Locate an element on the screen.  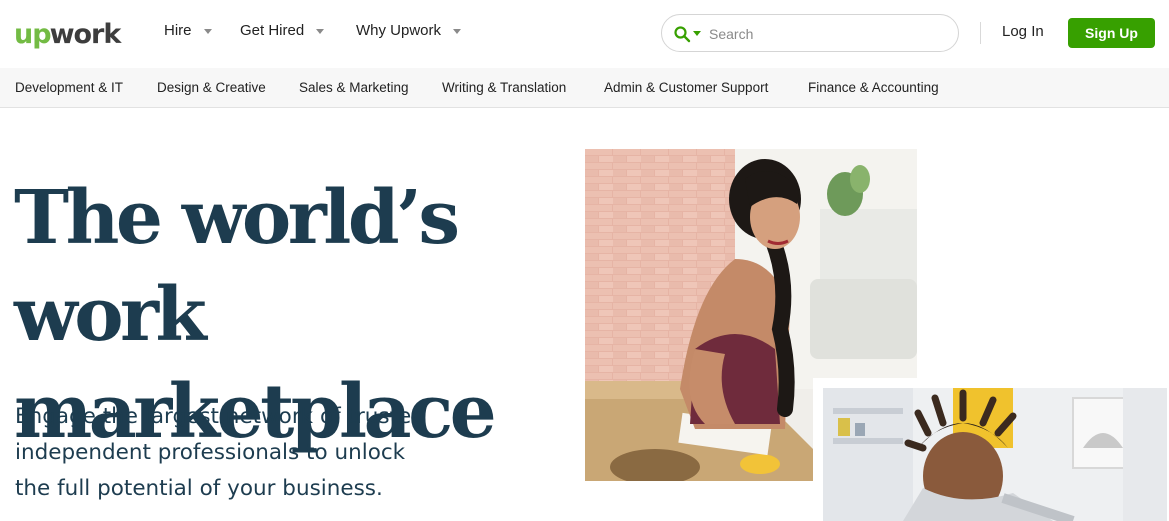
search-input is located at coordinates (829, 34).